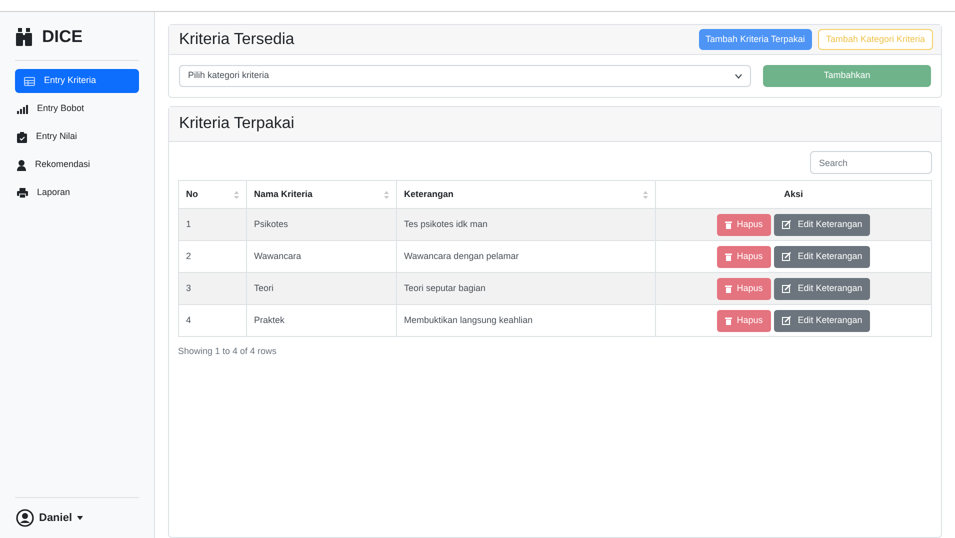 The width and height of the screenshot is (955, 538). What do you see at coordinates (80, 518) in the screenshot?
I see `caret-icon` at bounding box center [80, 518].